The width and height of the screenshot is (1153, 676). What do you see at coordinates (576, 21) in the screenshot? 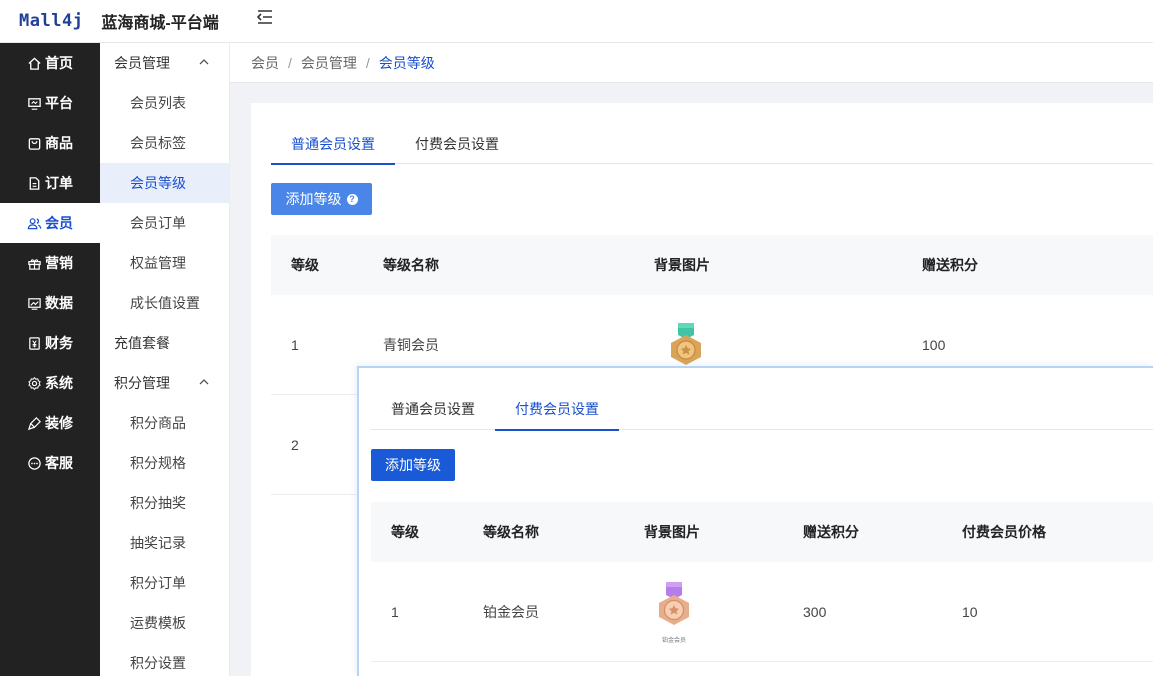
I see `top-header: Mall4j 蓝海商城-平台端` at bounding box center [576, 21].